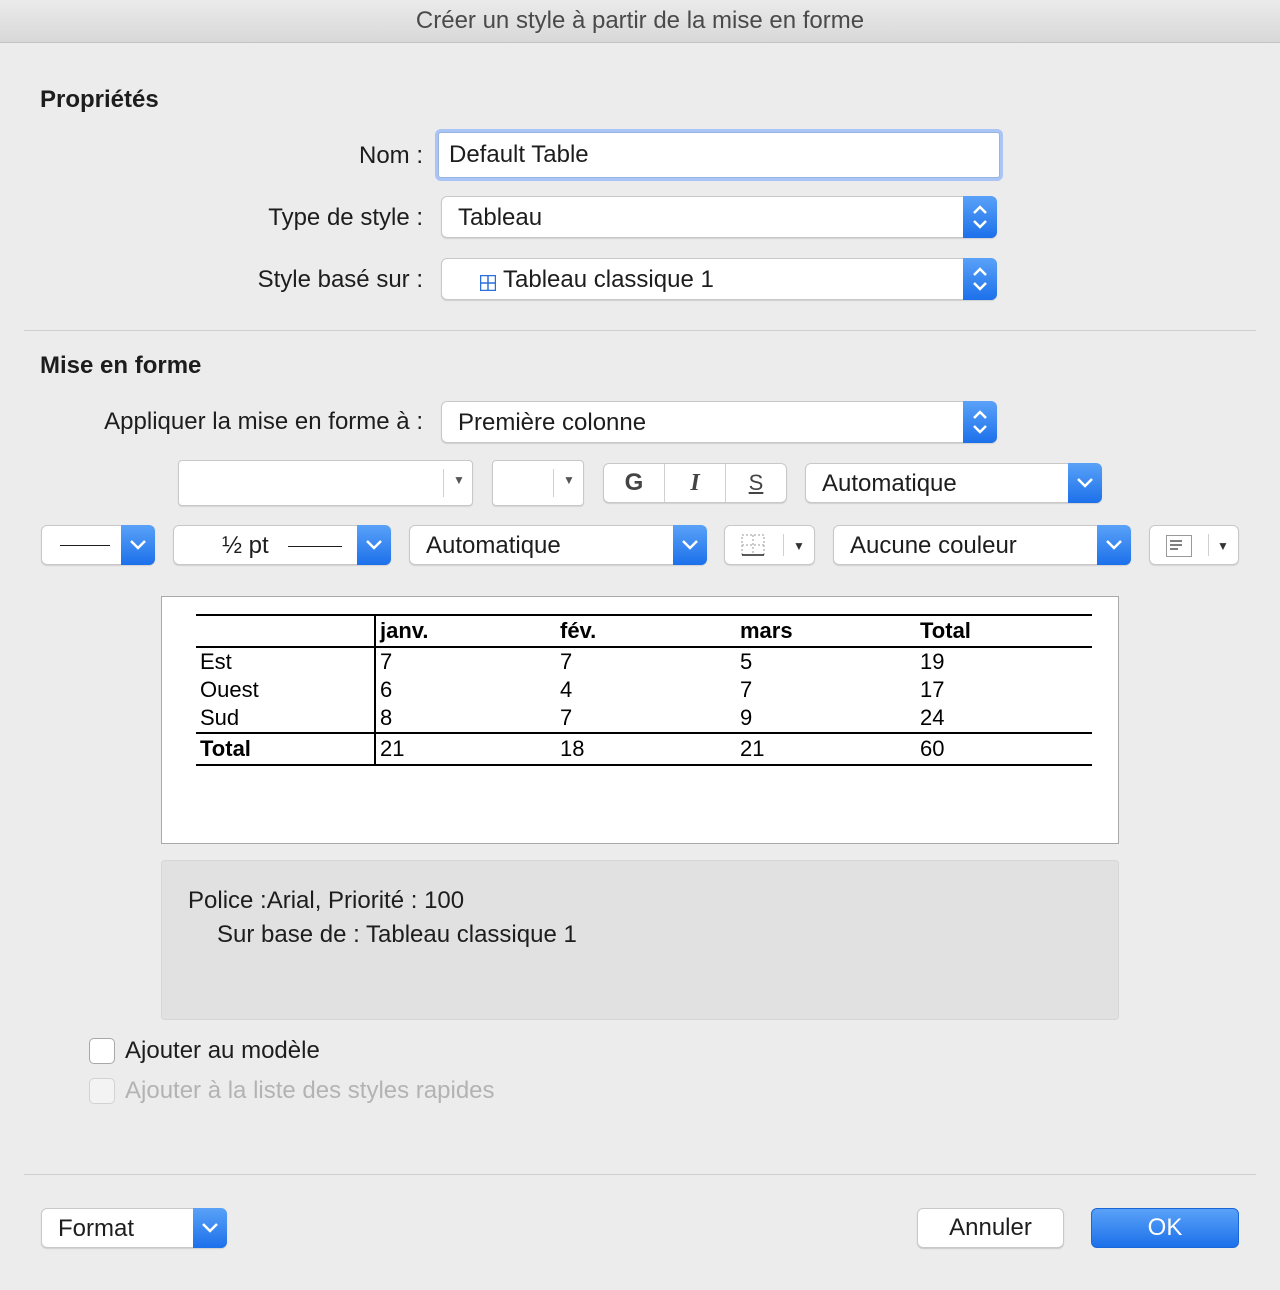  I want to click on table-cell: Est, so click(286, 661).